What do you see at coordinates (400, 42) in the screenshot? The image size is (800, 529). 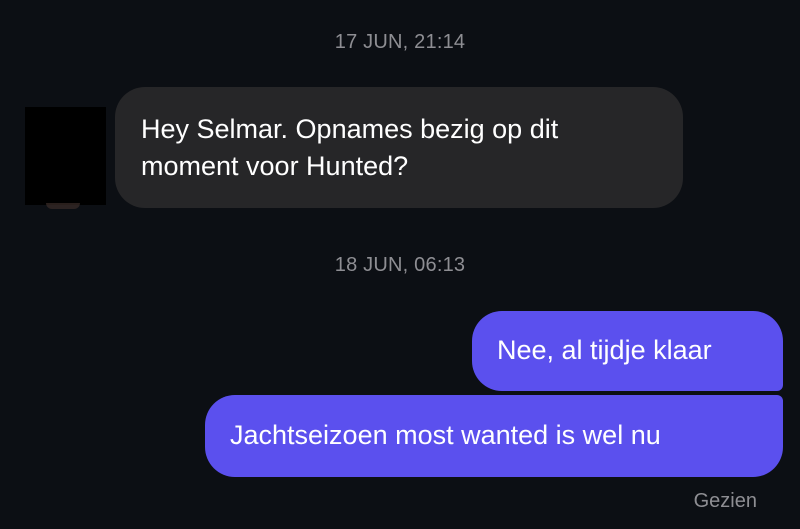 I see `timestamp-divider: 17 JUN, 21:14` at bounding box center [400, 42].